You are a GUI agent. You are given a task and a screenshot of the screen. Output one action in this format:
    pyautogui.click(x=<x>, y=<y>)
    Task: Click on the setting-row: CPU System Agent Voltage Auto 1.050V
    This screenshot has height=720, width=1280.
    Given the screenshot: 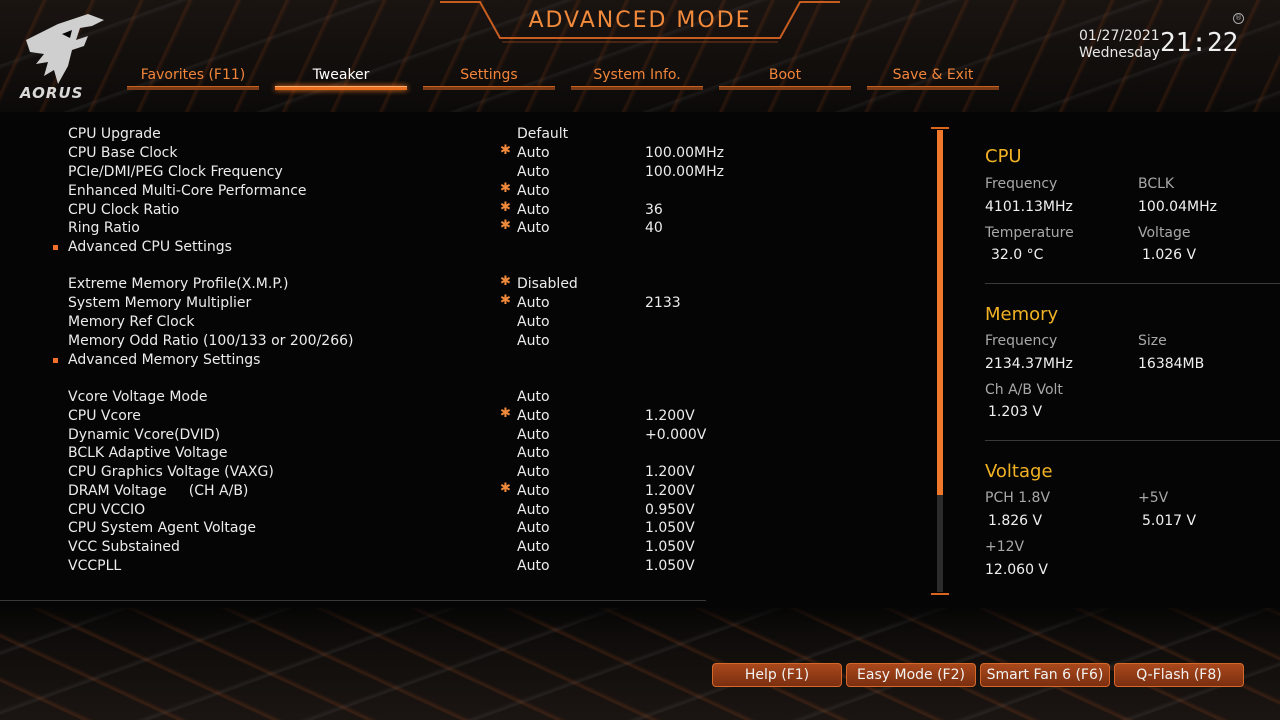 What is the action you would take?
    pyautogui.click(x=360, y=528)
    